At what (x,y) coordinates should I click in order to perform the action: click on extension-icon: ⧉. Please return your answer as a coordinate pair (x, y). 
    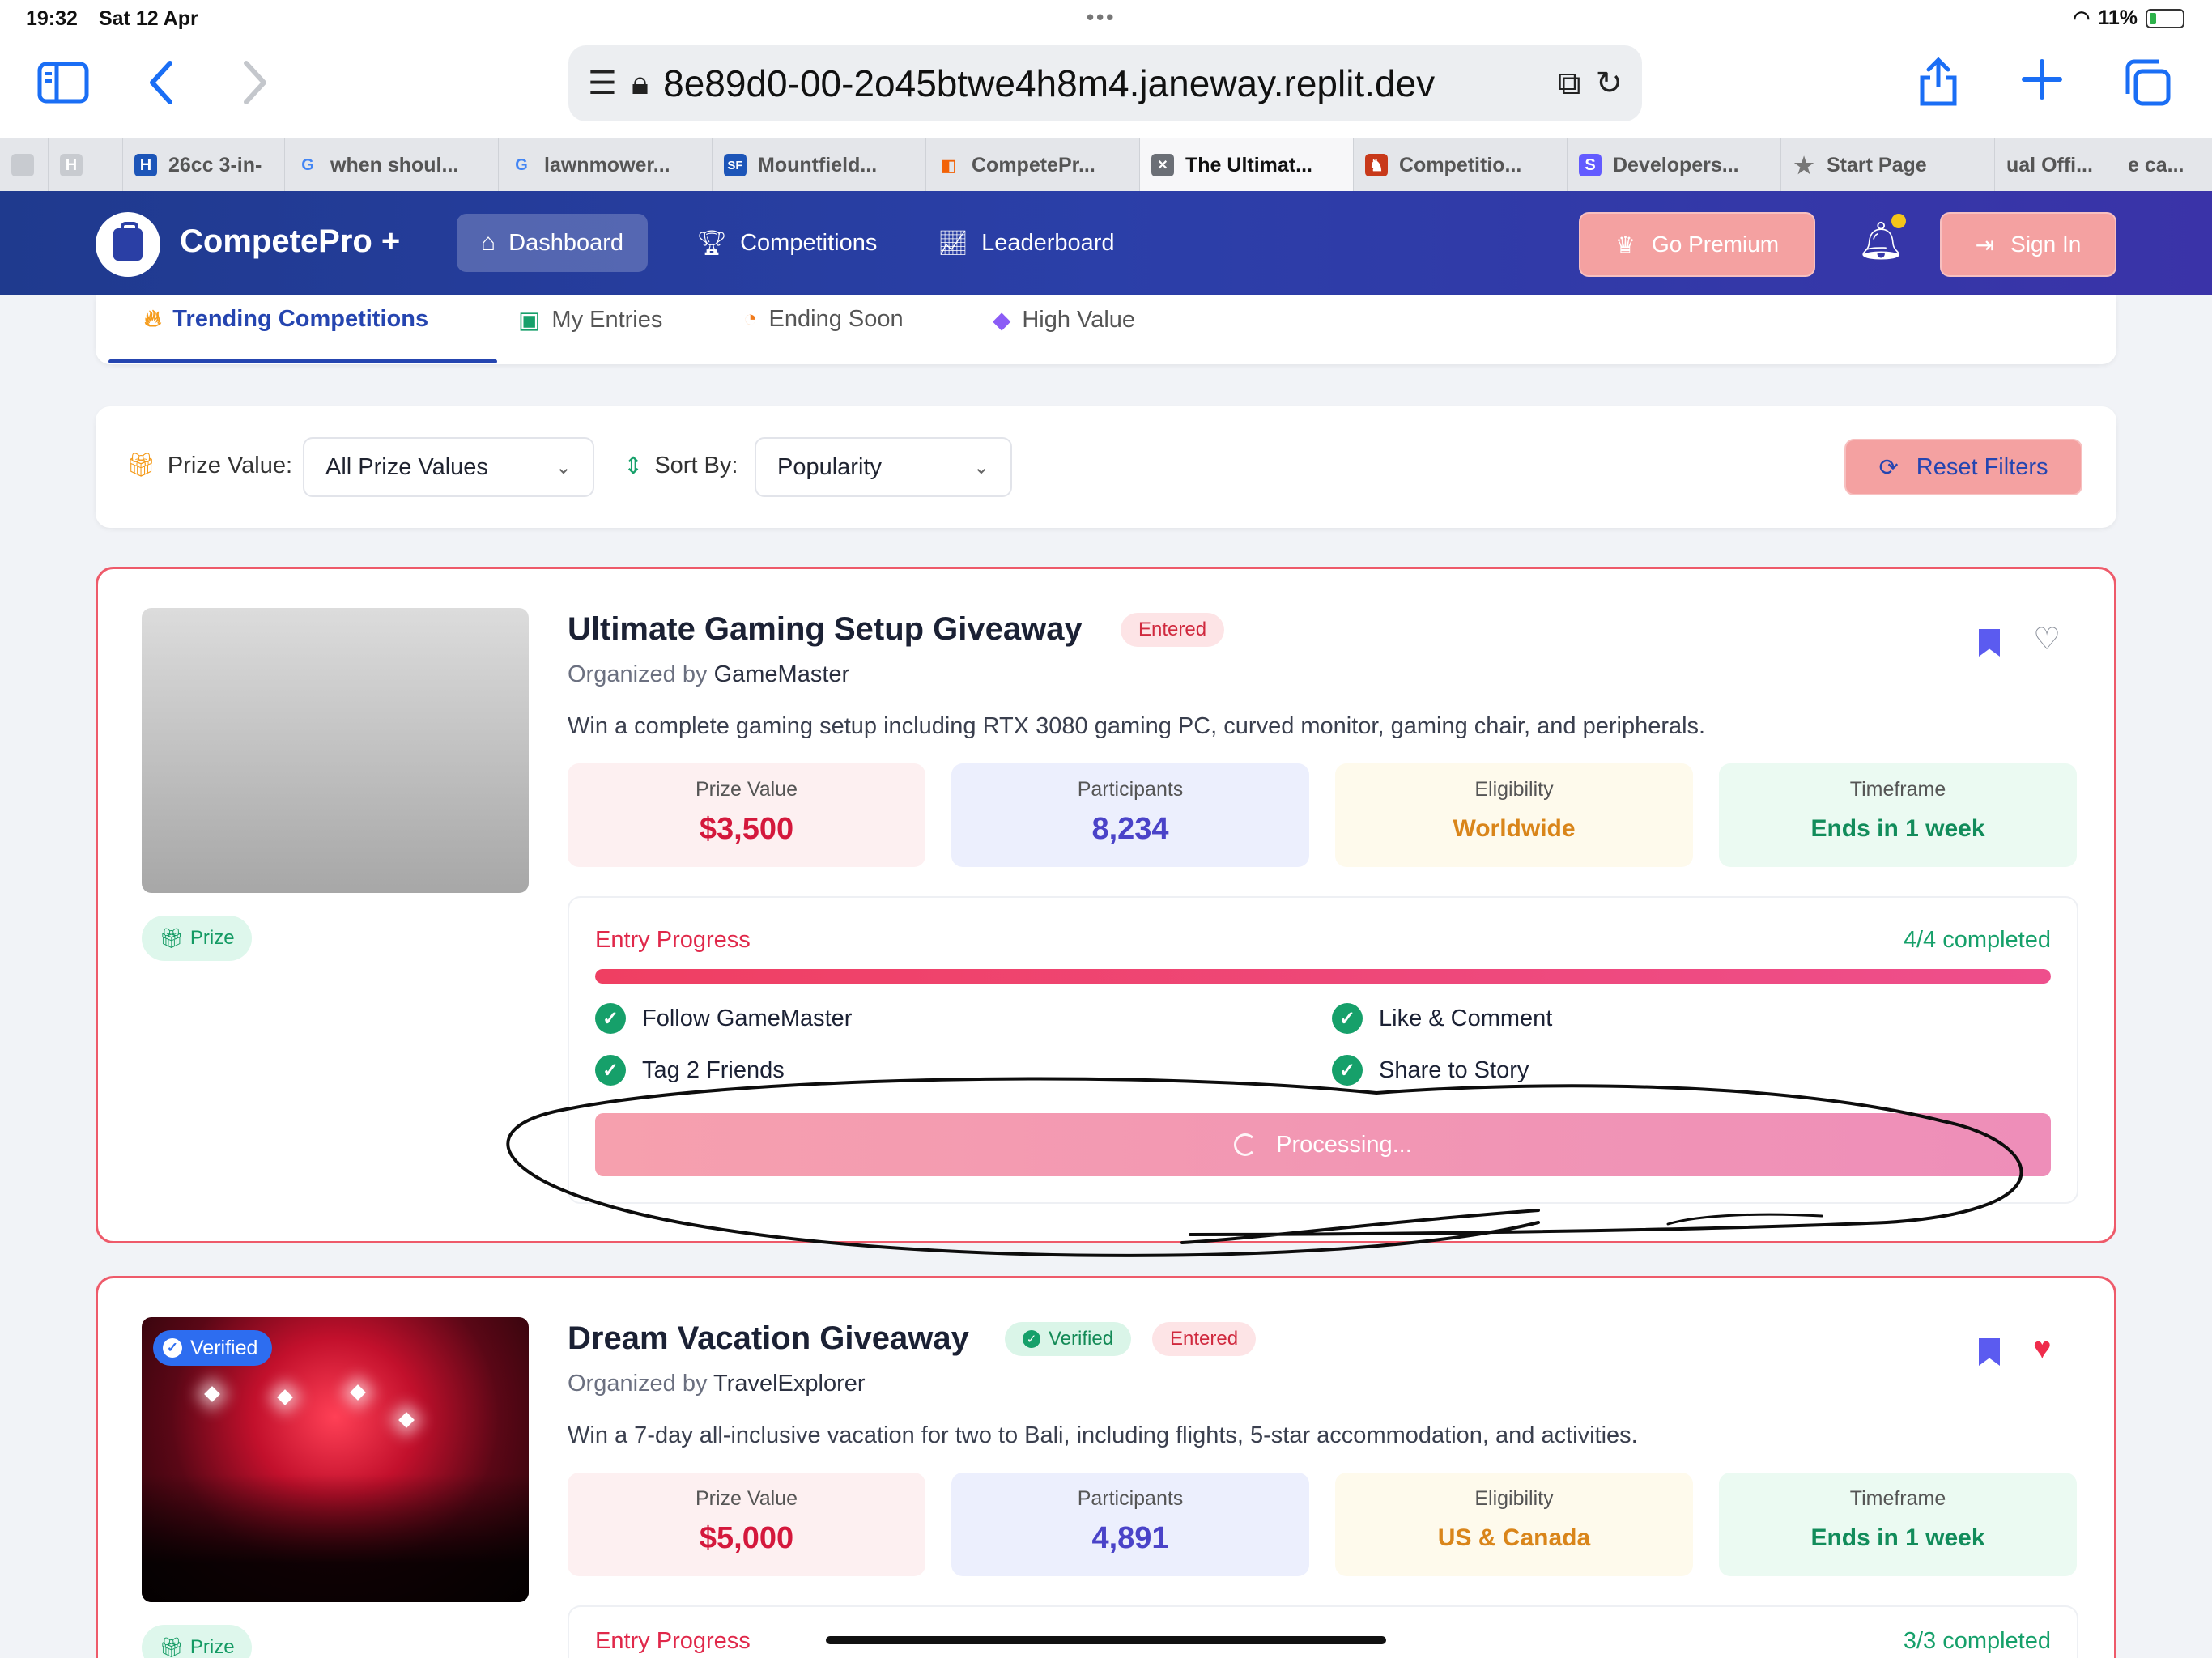
    Looking at the image, I should click on (1570, 84).